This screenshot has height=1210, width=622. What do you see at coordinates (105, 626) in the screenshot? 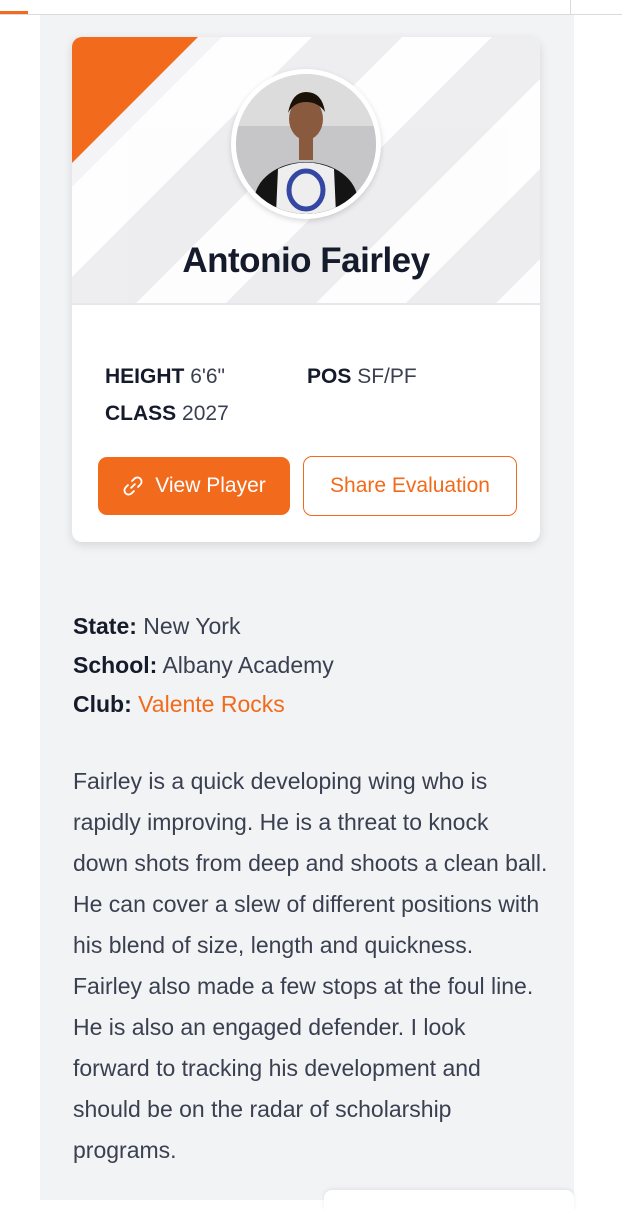
I see `state-label: State:` at bounding box center [105, 626].